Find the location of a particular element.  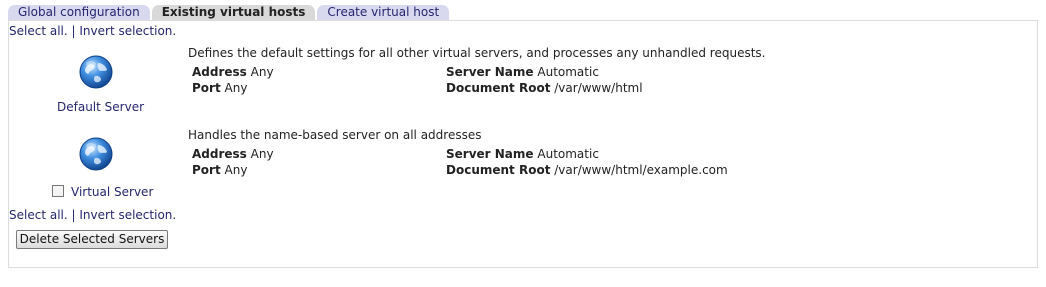

document-root-value: /var/www/html/example.com is located at coordinates (641, 170).